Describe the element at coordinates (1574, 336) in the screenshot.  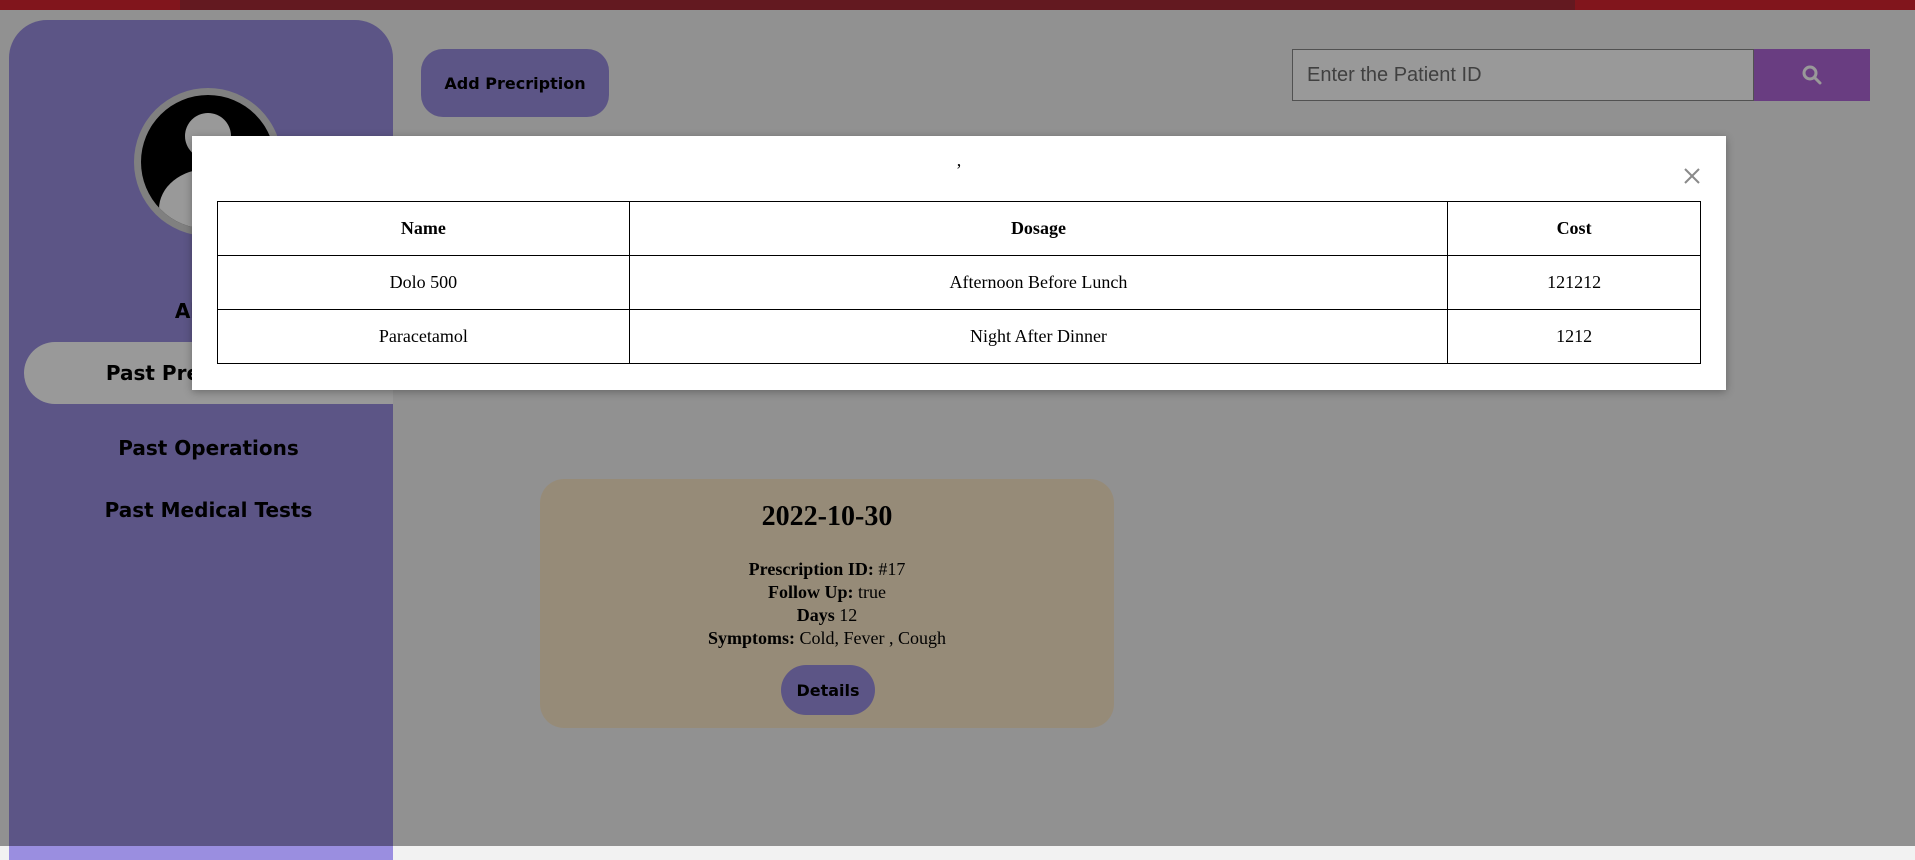
I see `medicine-cost: 1212` at that location.